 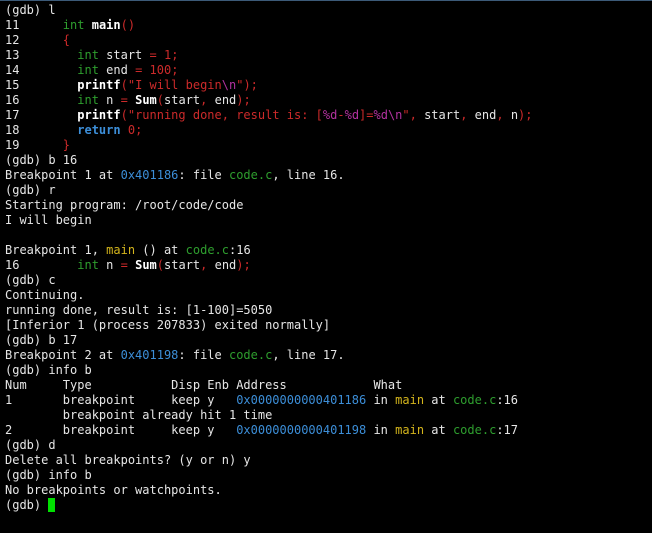 What do you see at coordinates (66, 40) in the screenshot?
I see `terminal-text: {` at bounding box center [66, 40].